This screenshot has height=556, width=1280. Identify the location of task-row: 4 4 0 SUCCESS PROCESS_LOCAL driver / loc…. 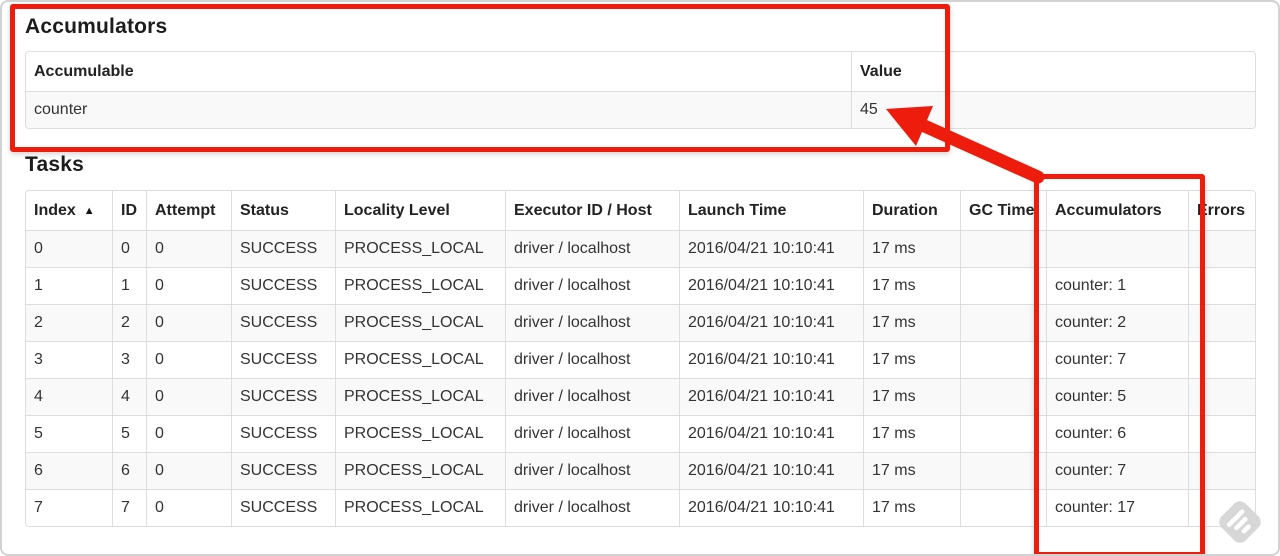
(640, 396).